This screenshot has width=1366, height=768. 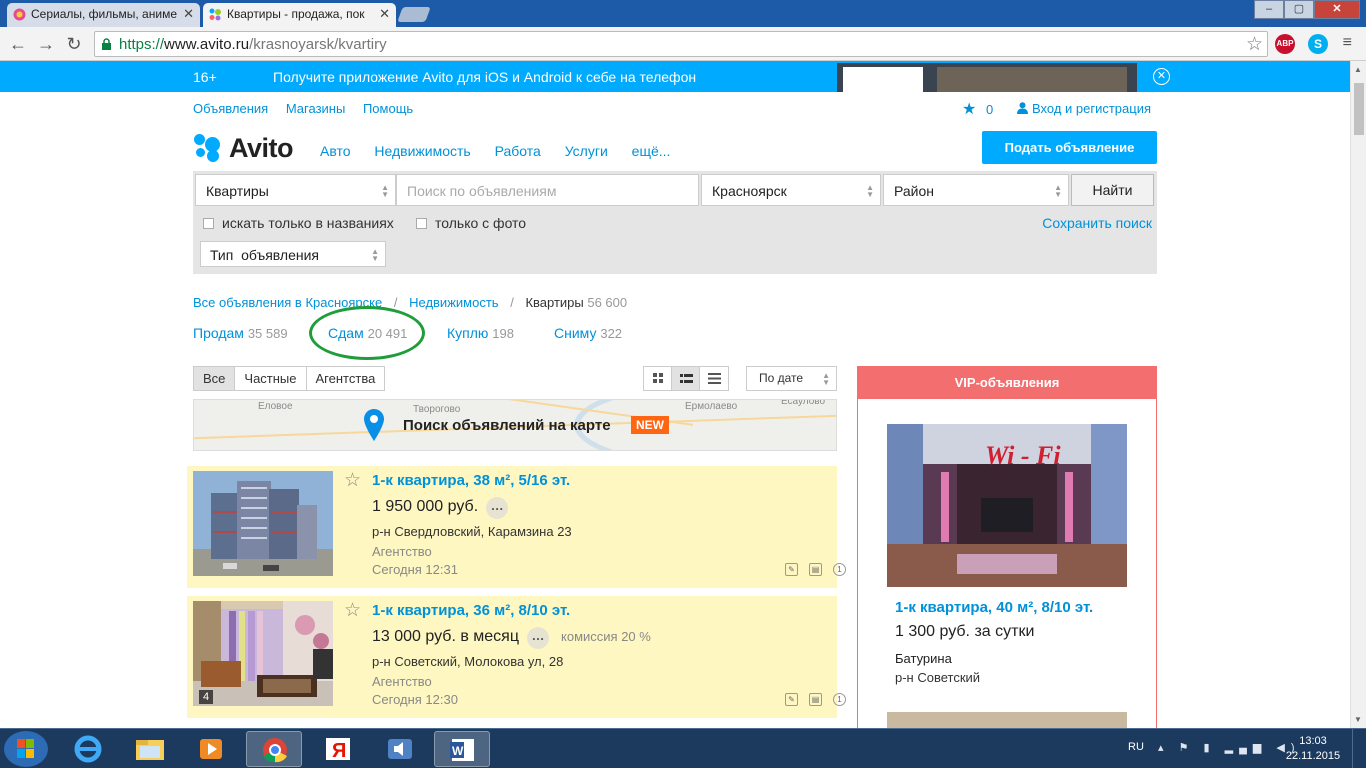 I want to click on vip-listing-photo: Wi - Fi, so click(x=1007, y=505).